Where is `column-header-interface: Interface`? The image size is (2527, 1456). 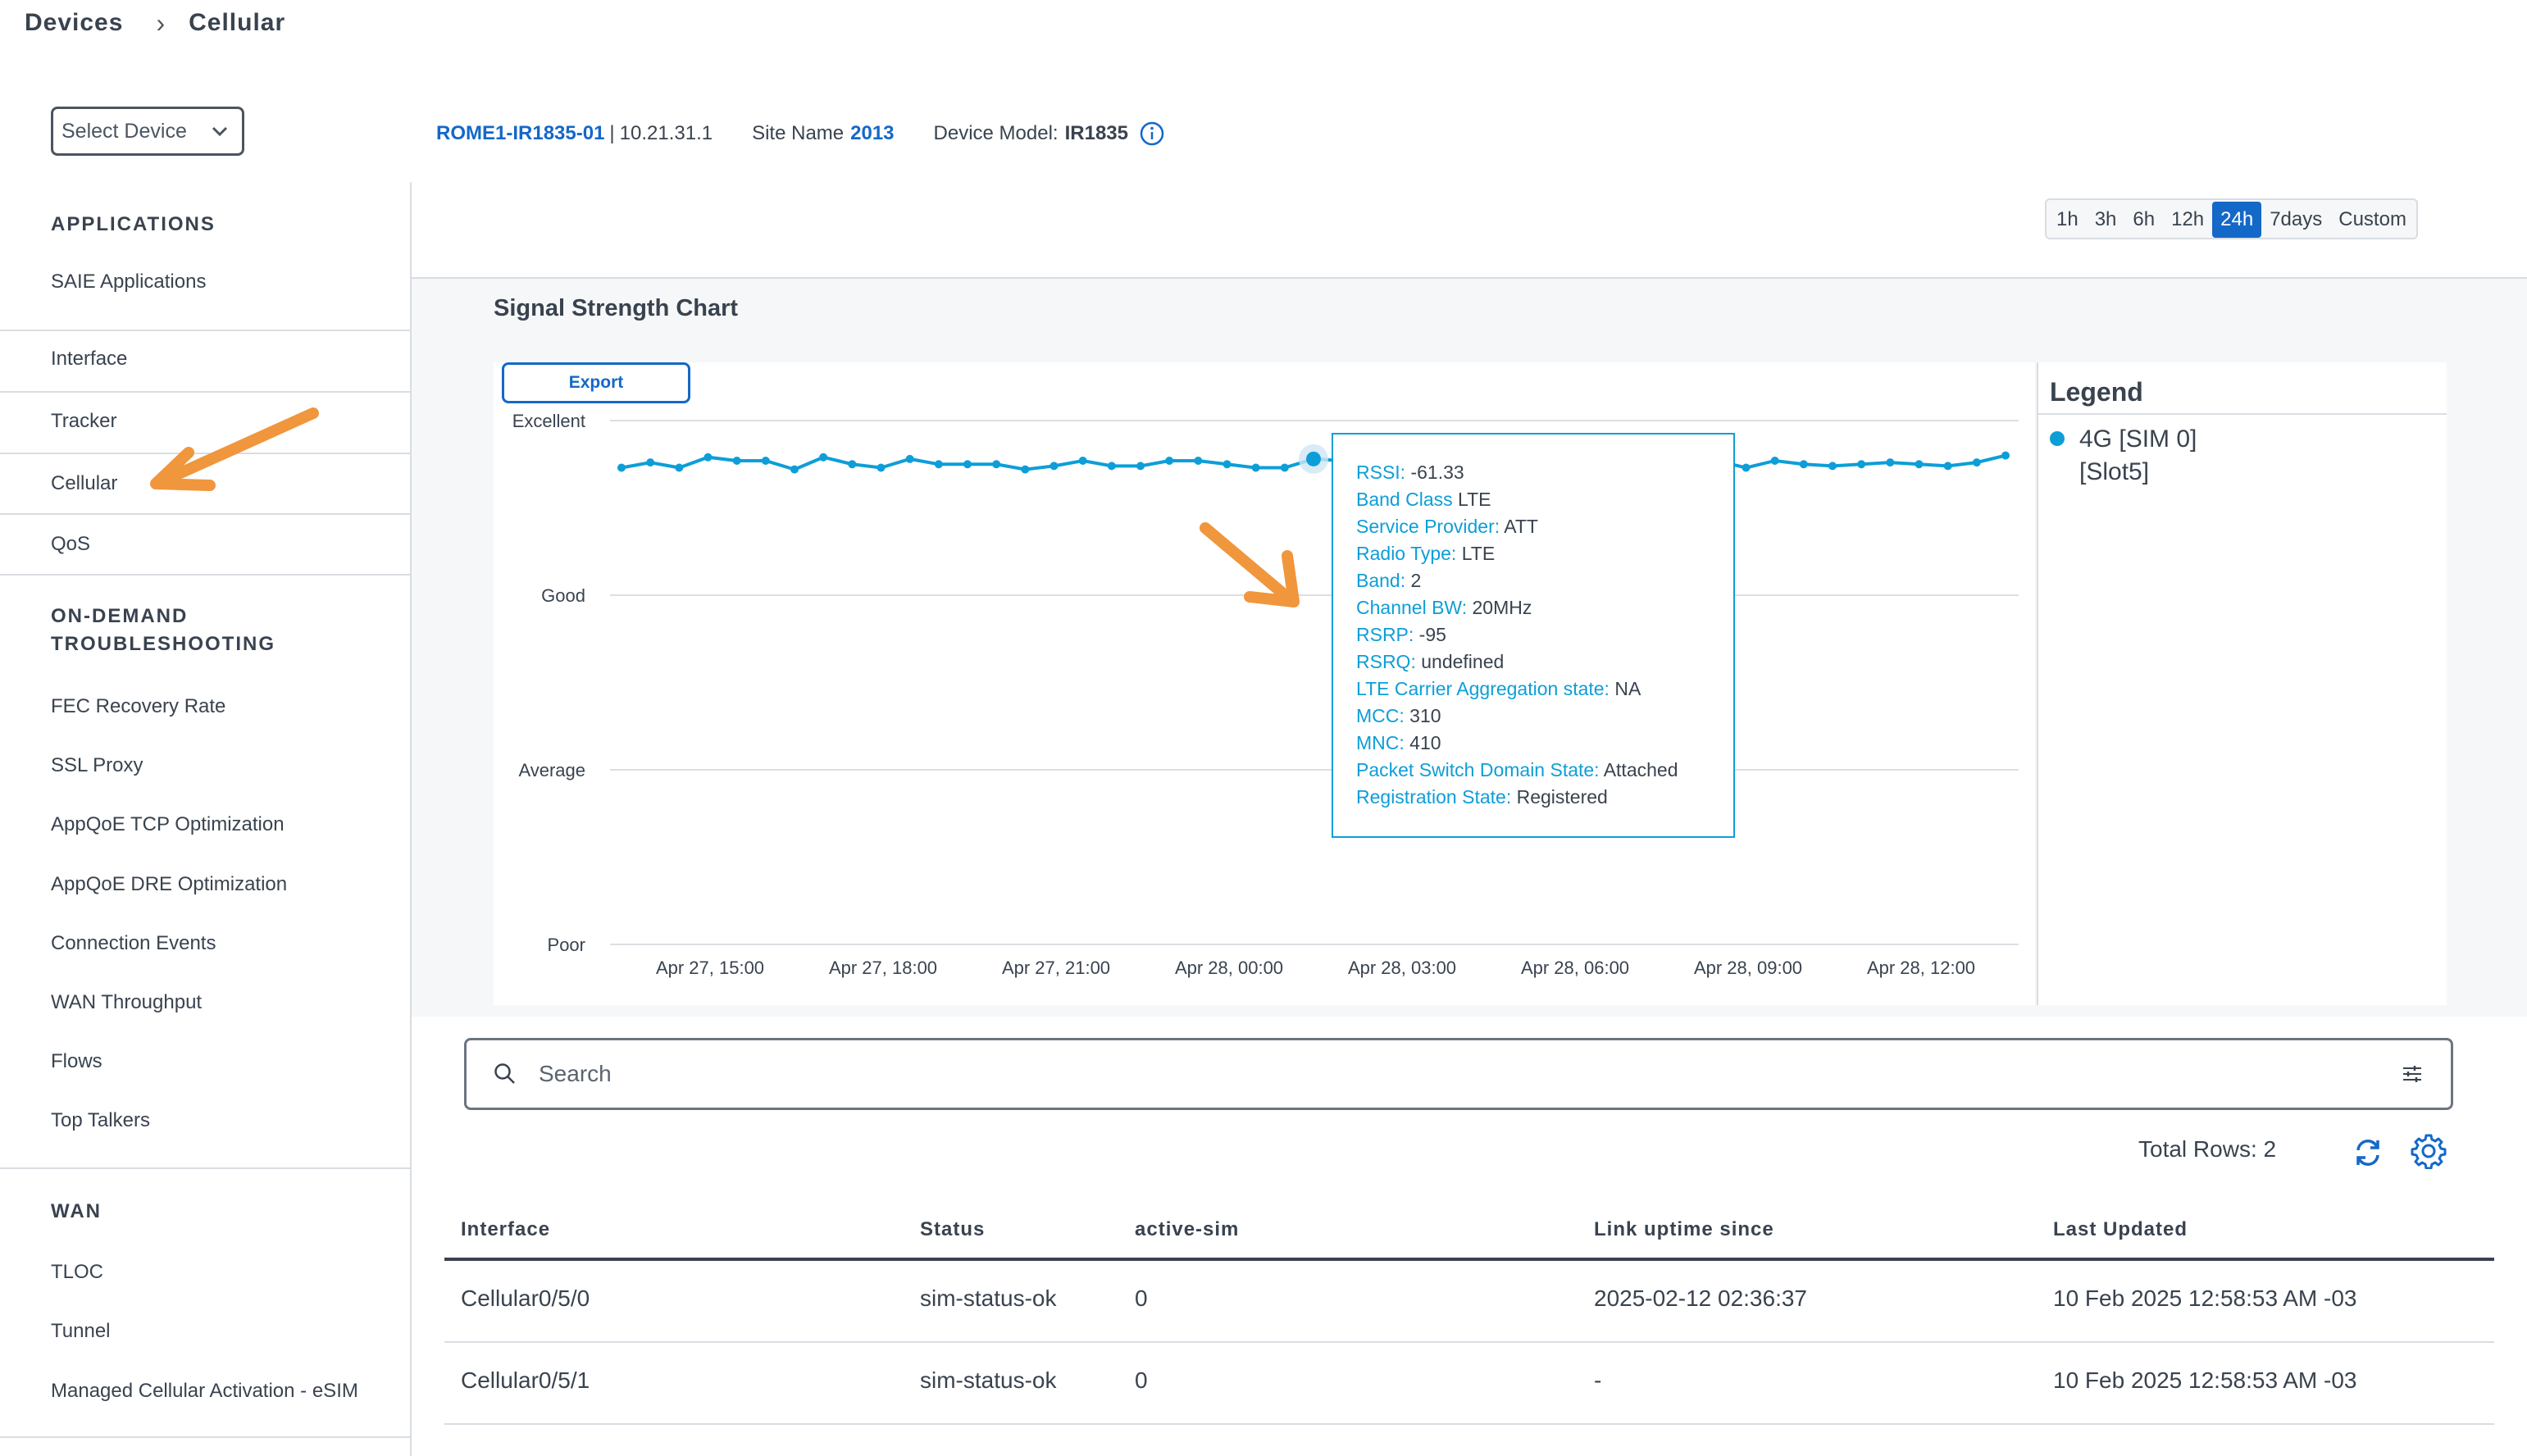
column-header-interface: Interface is located at coordinates (506, 1229).